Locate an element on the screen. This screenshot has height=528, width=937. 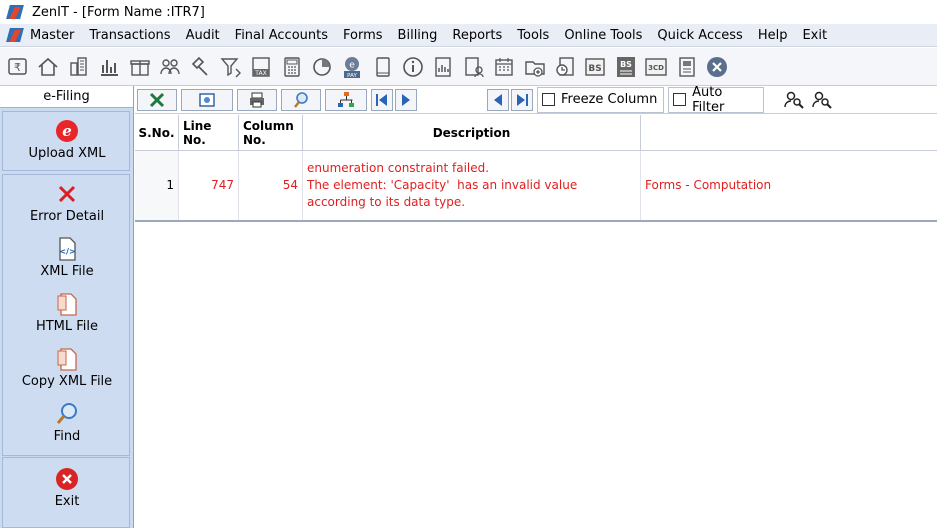
find-button: Find is located at coordinates (67, 422).